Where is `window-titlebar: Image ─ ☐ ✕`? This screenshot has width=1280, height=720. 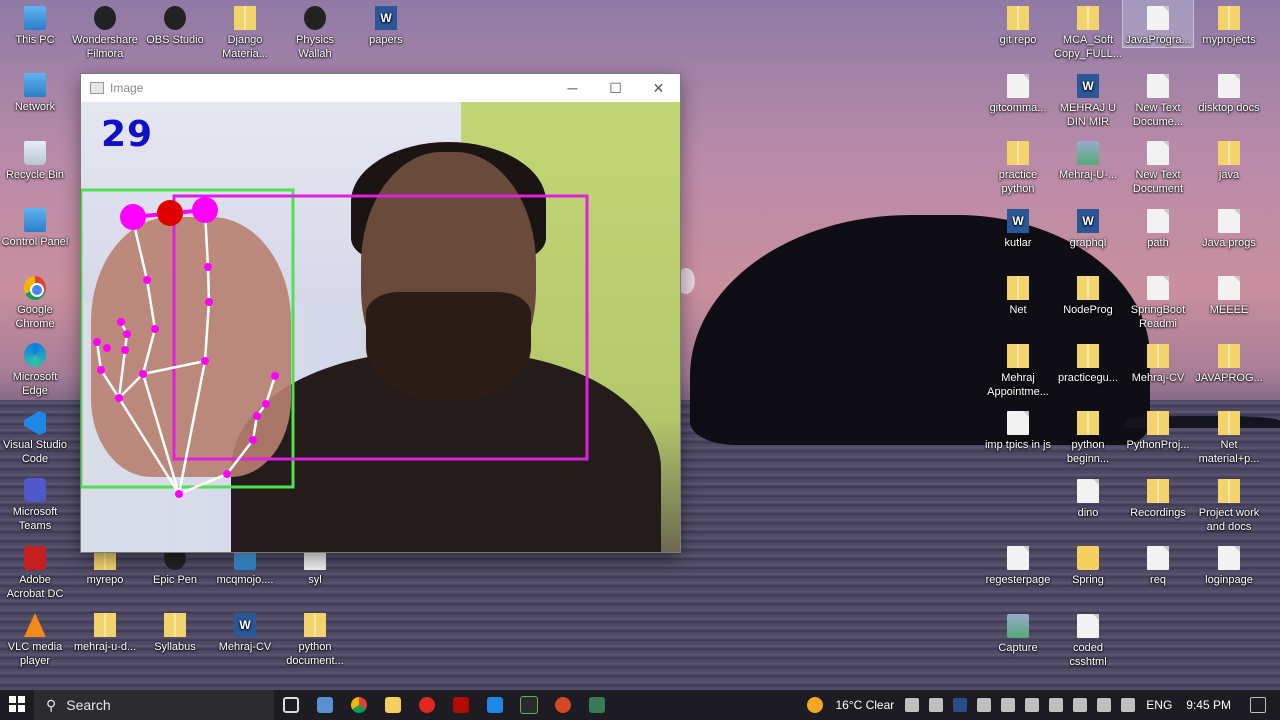
window-titlebar: Image ─ ☐ ✕ is located at coordinates (380, 88).